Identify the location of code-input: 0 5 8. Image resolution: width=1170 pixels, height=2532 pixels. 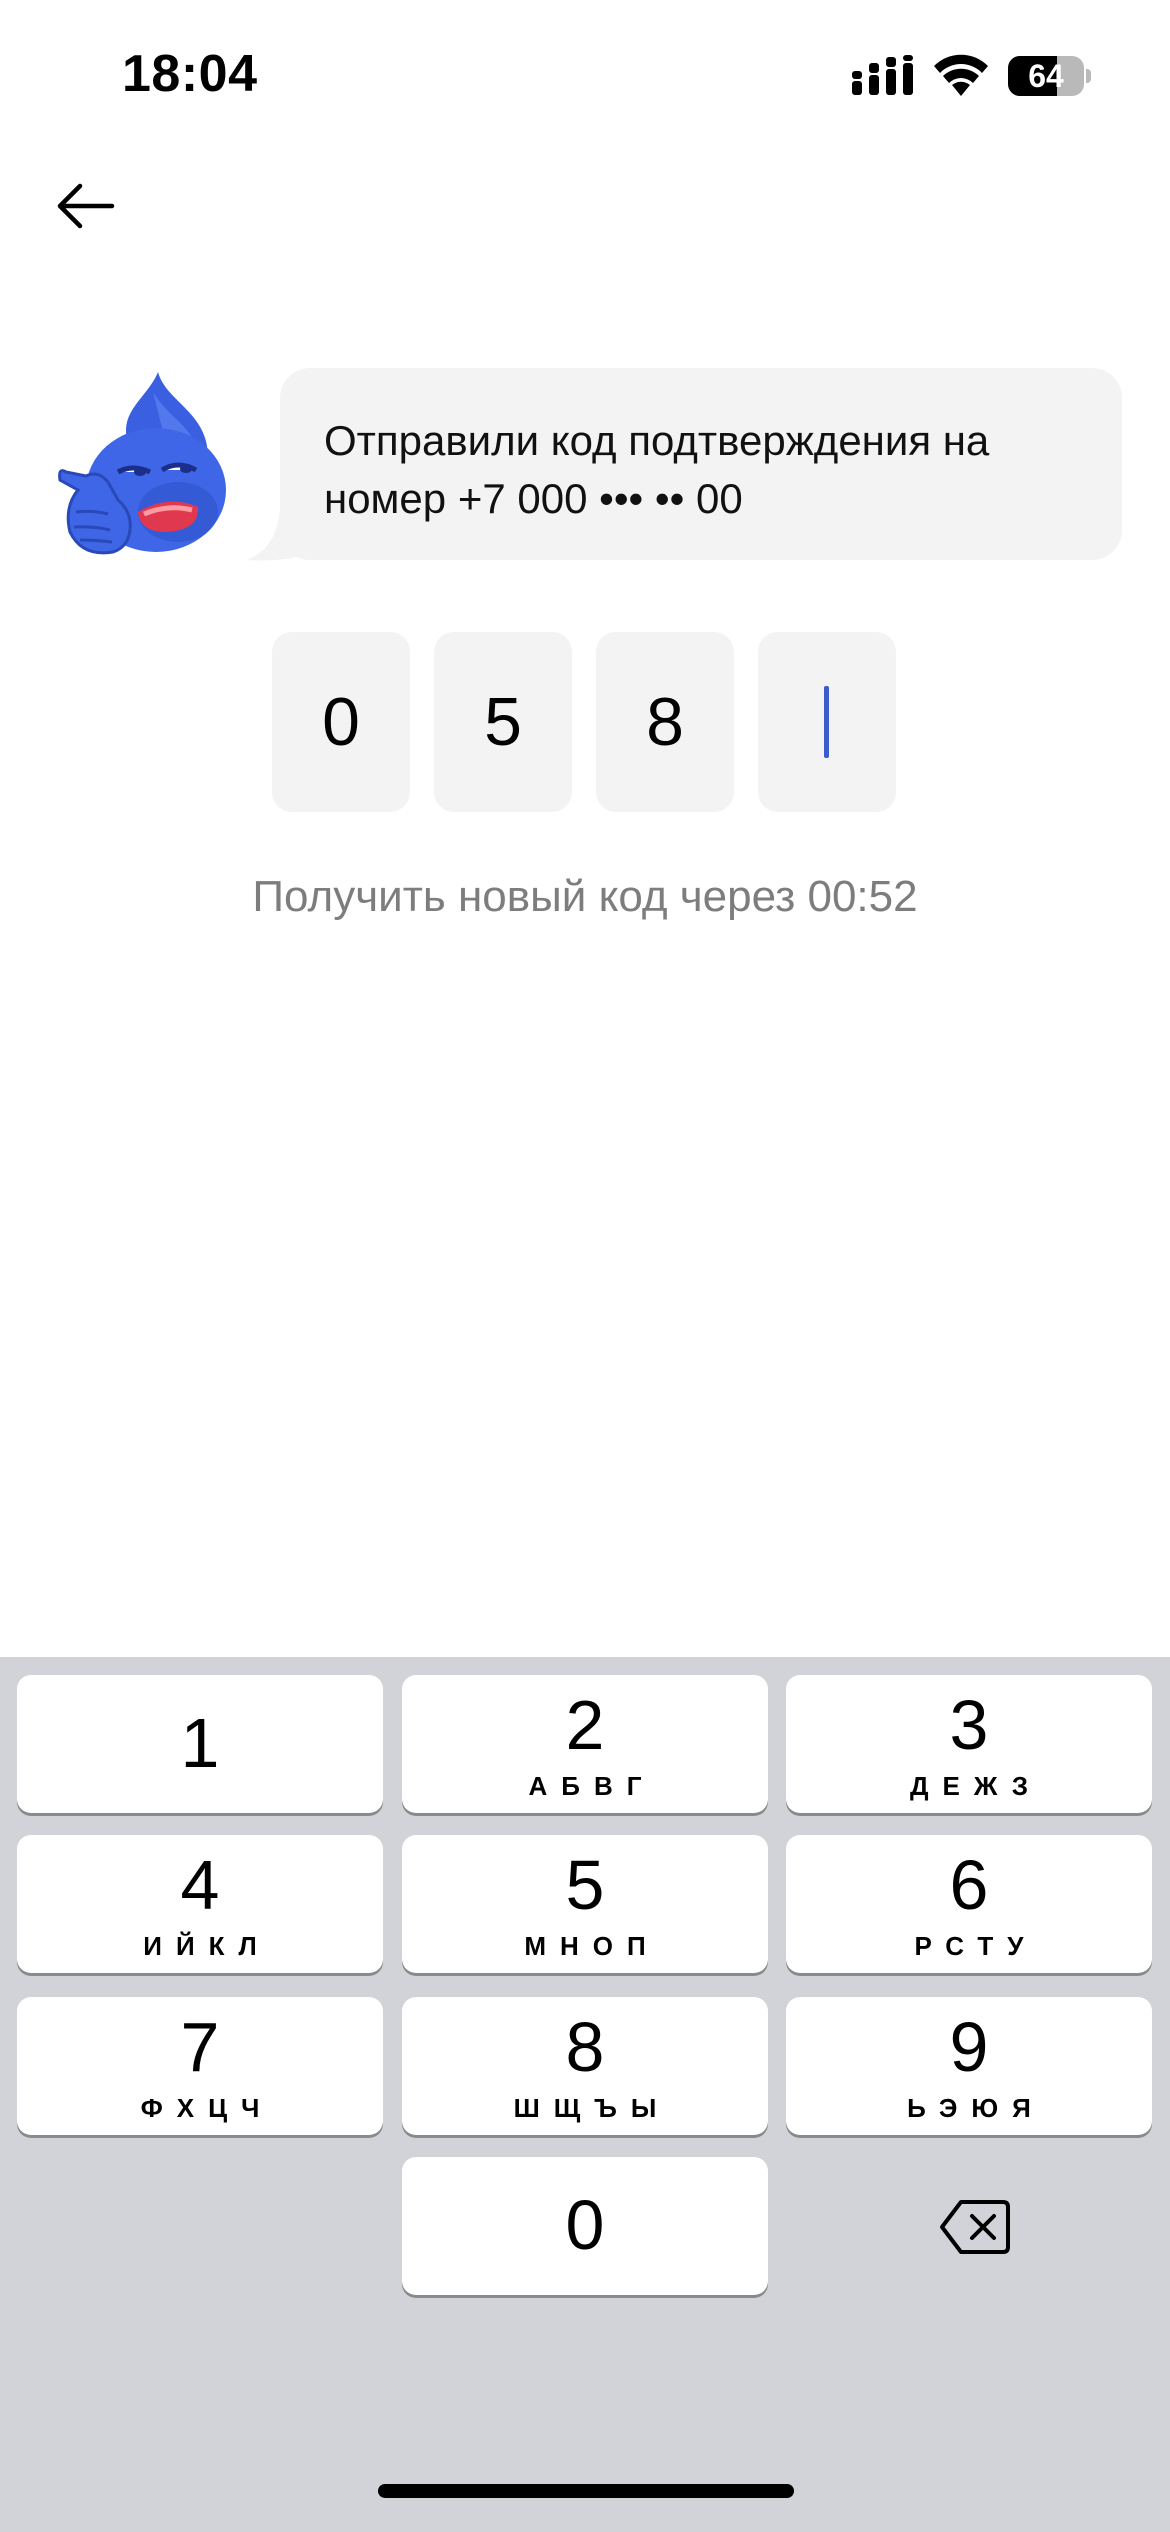
(586, 722).